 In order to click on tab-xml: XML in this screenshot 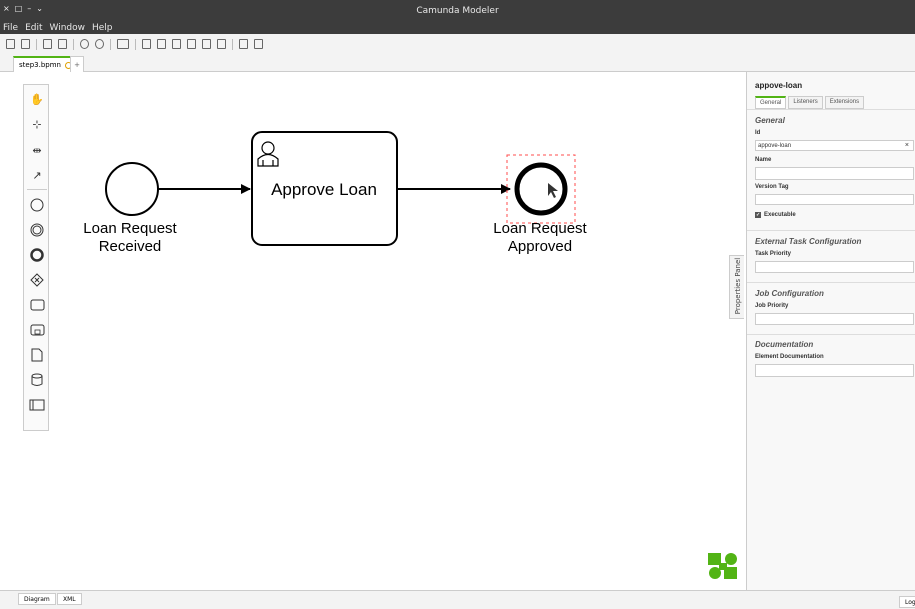, I will do `click(69, 599)`.